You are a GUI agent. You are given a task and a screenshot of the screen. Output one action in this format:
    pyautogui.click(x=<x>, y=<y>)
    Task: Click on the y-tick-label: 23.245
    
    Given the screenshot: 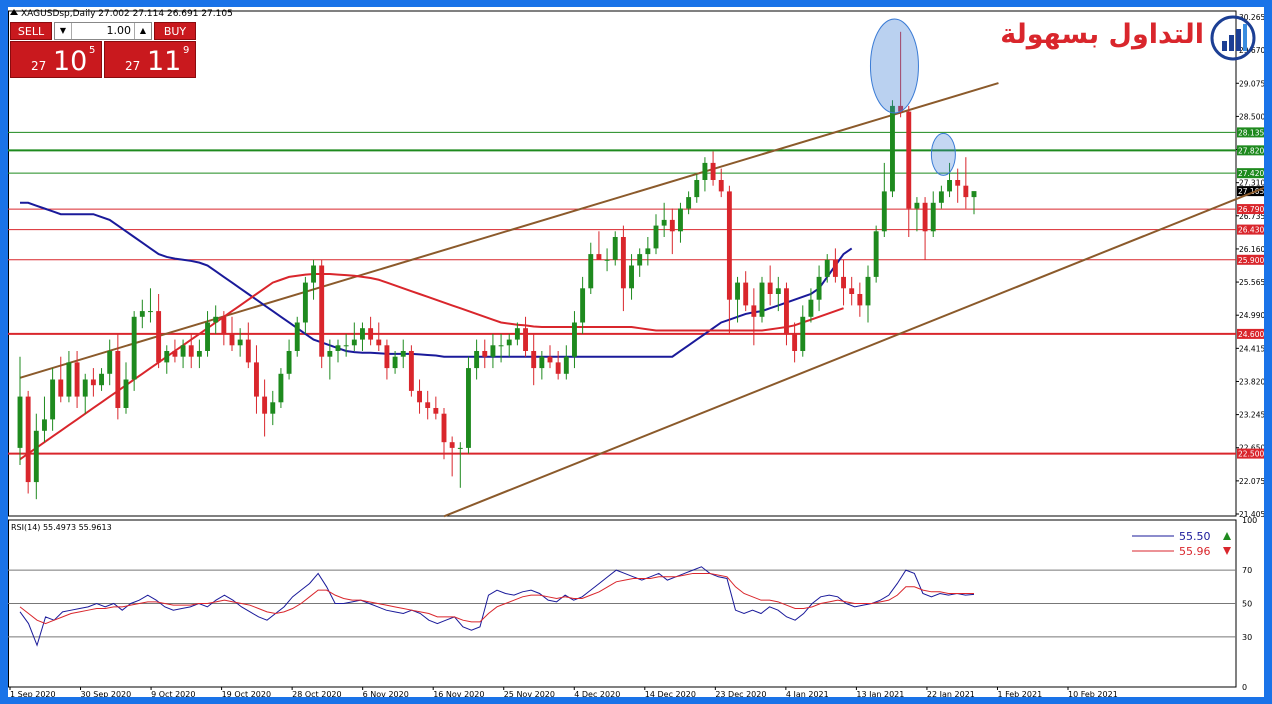 What is the action you would take?
    pyautogui.click(x=1251, y=415)
    